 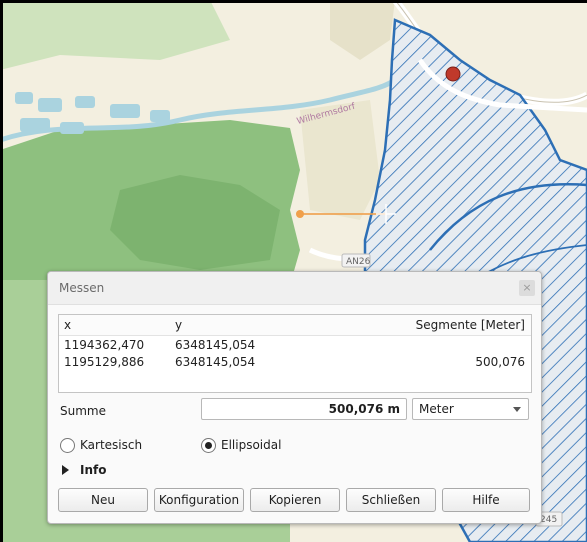 What do you see at coordinates (295, 325) in the screenshot?
I see `table-header: x y Segmente [Meter]` at bounding box center [295, 325].